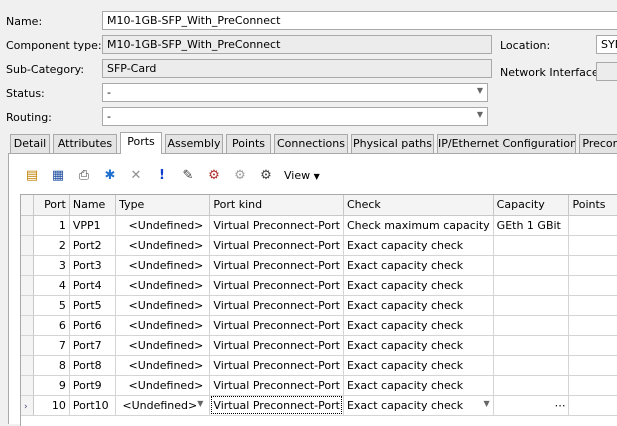 The image size is (617, 426). I want to click on cell-name: Port7, so click(93, 345).